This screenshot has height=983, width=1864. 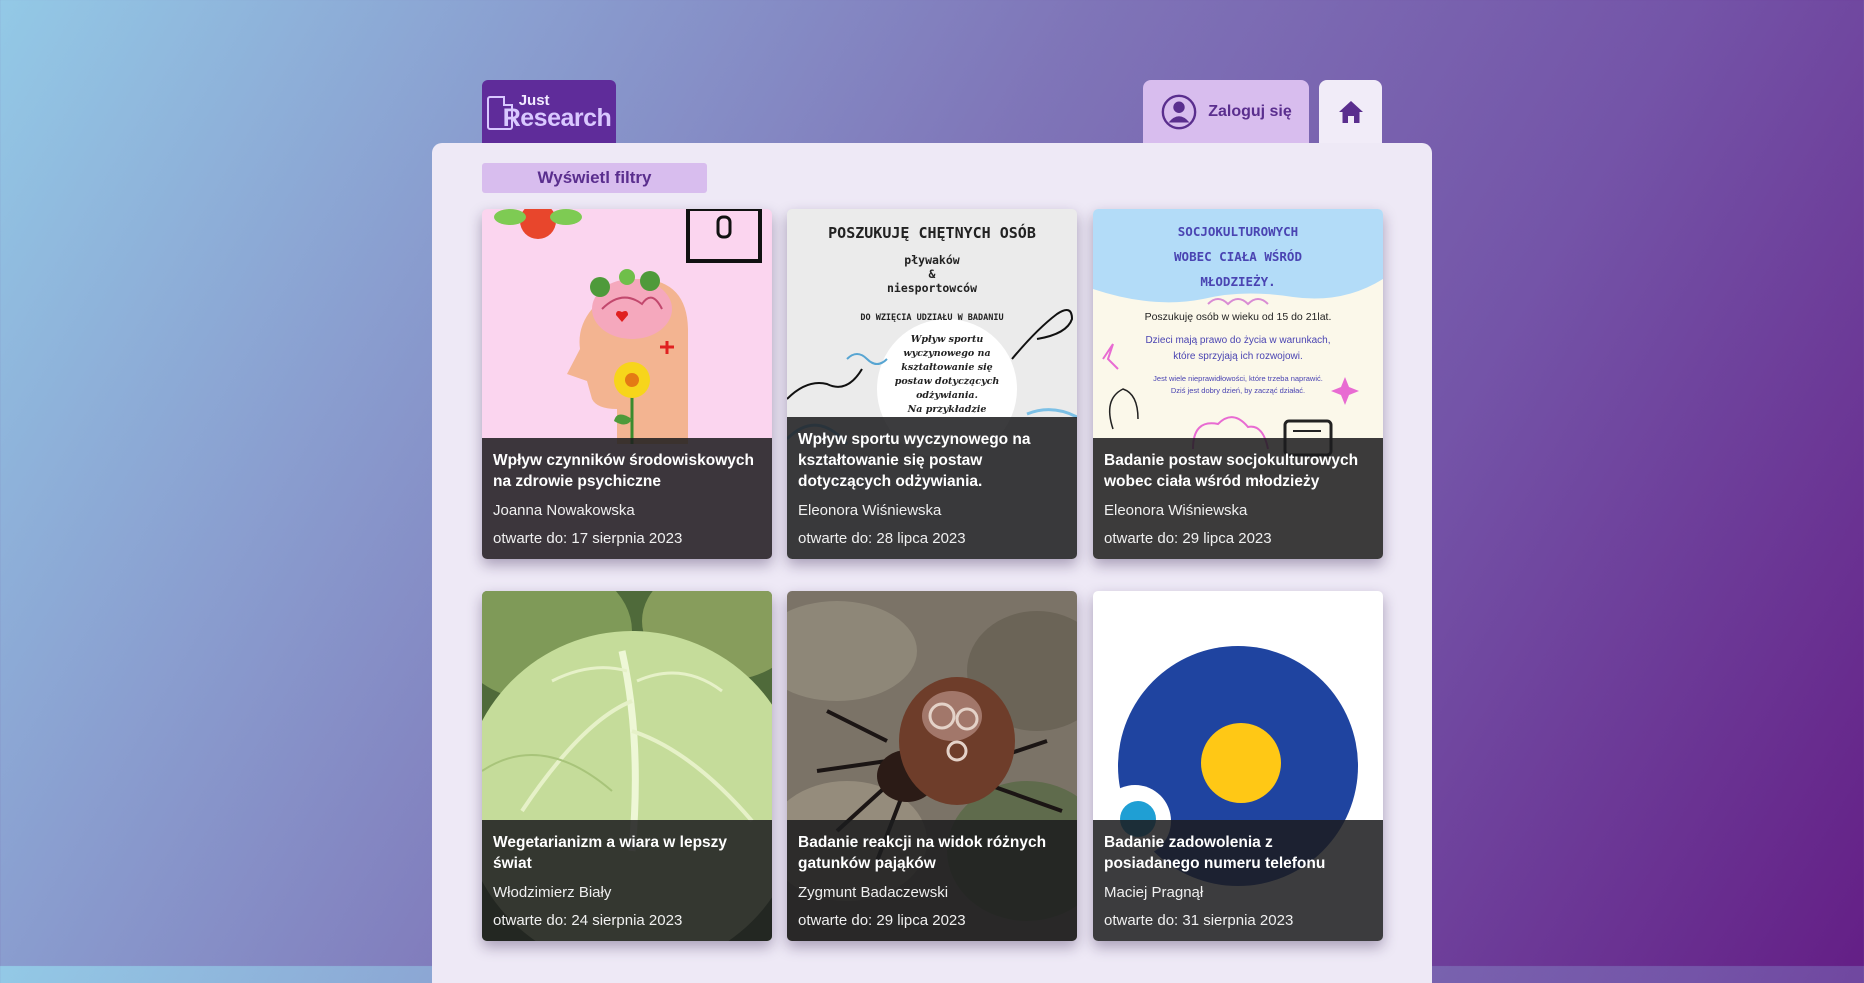 I want to click on show-filters-button: Wyświetl filtry, so click(x=594, y=178).